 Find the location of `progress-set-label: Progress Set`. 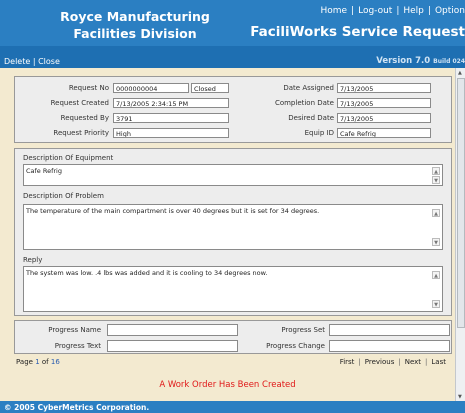

progress-set-label: Progress Set is located at coordinates (303, 330).